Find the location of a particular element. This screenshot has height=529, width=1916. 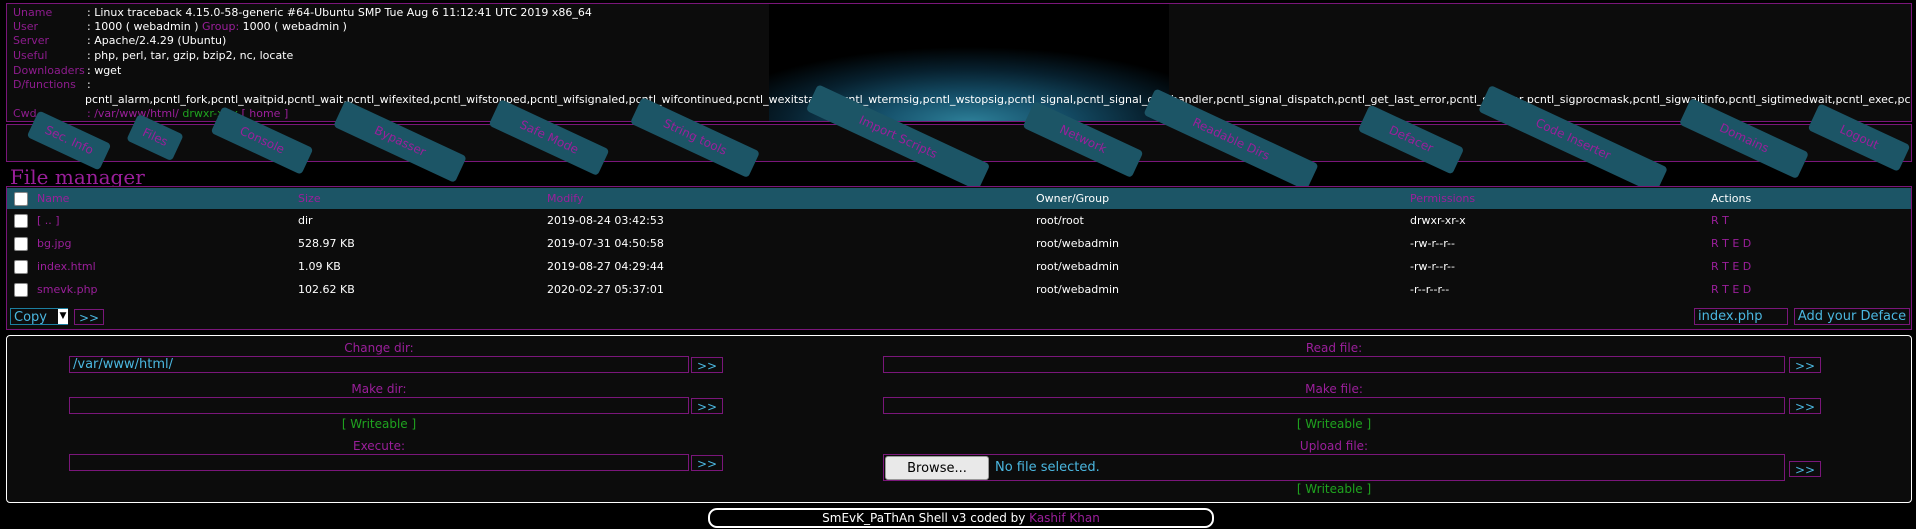

make-file-label: Make file: is located at coordinates (1334, 389).